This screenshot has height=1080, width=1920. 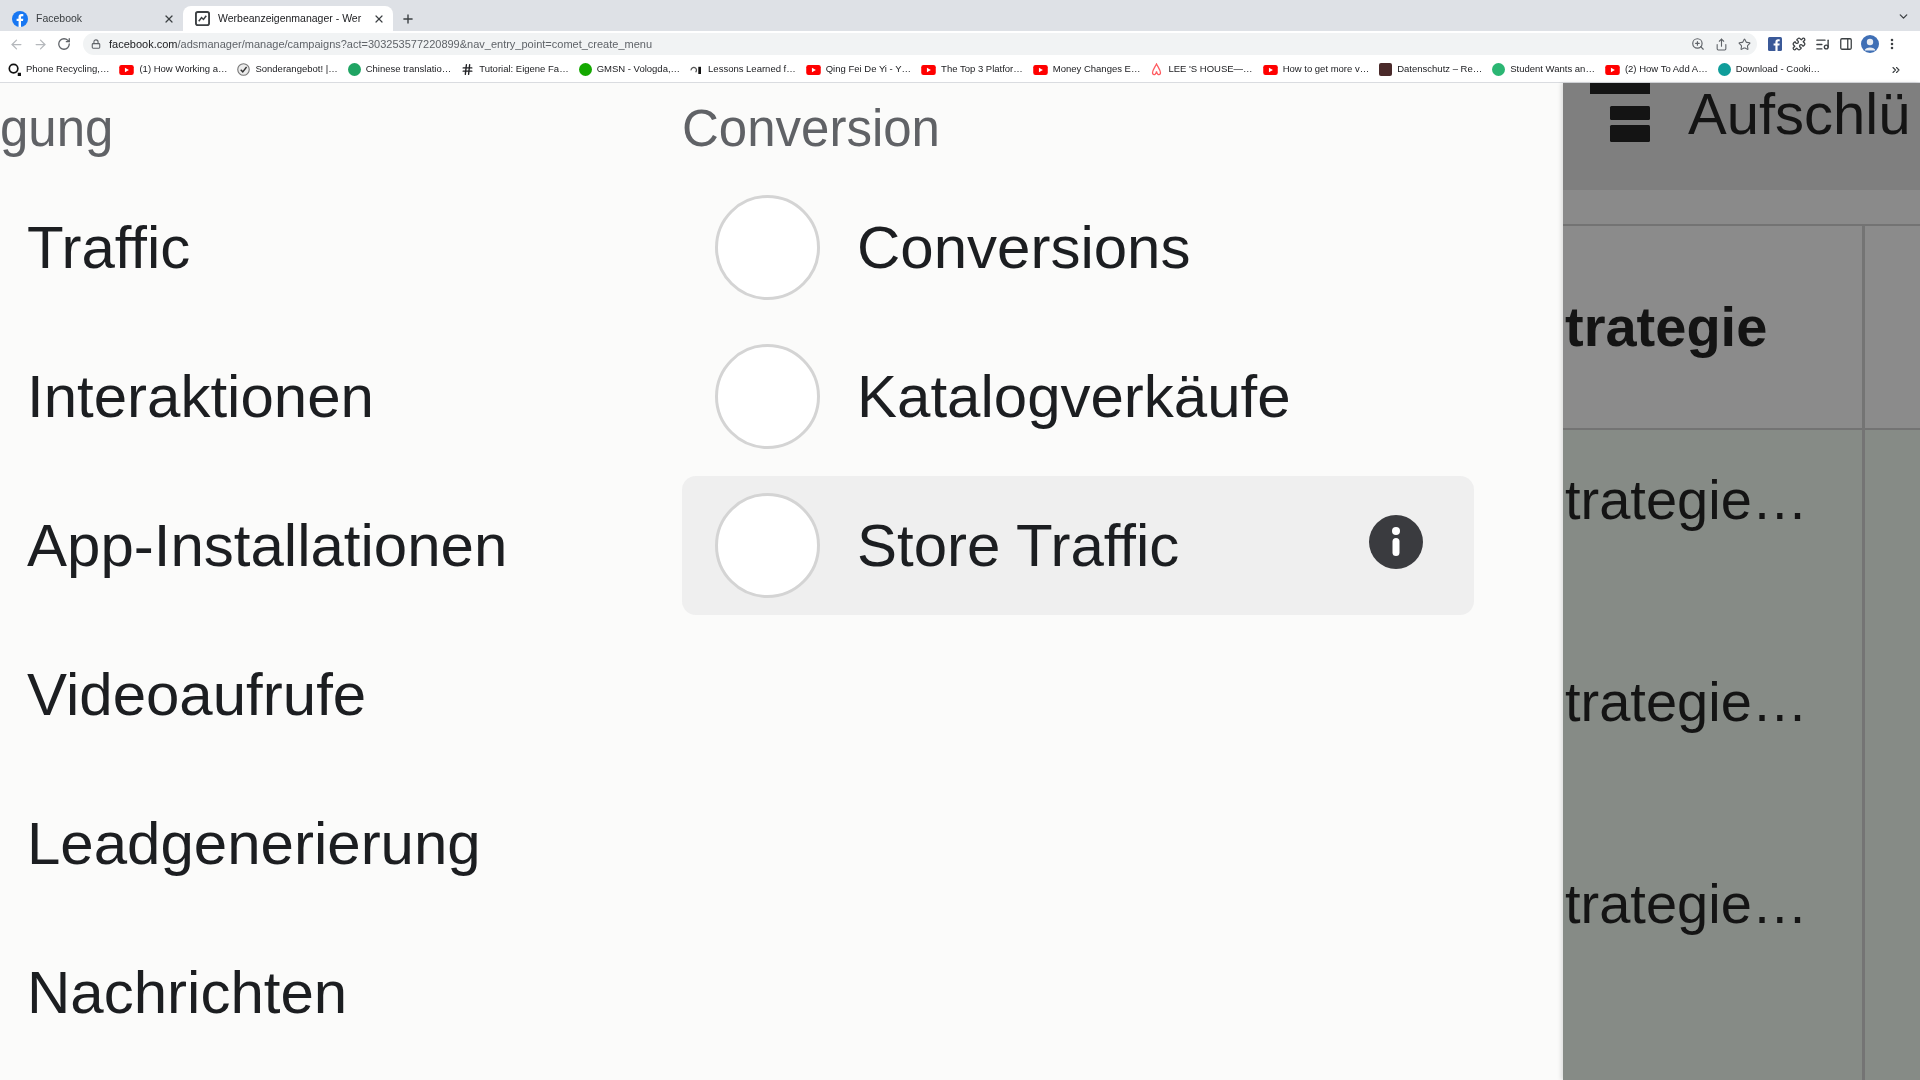 What do you see at coordinates (920, 44) in the screenshot?
I see `address-bar: facebook.com/adsmanager/manage/campaigns?act=303253577220899&nav_entry_point=comet_create_menu` at bounding box center [920, 44].